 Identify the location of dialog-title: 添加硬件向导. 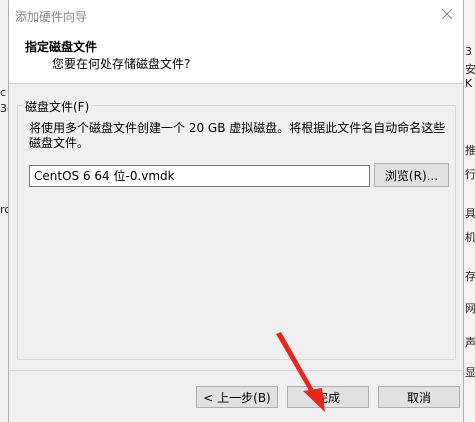
(51, 17).